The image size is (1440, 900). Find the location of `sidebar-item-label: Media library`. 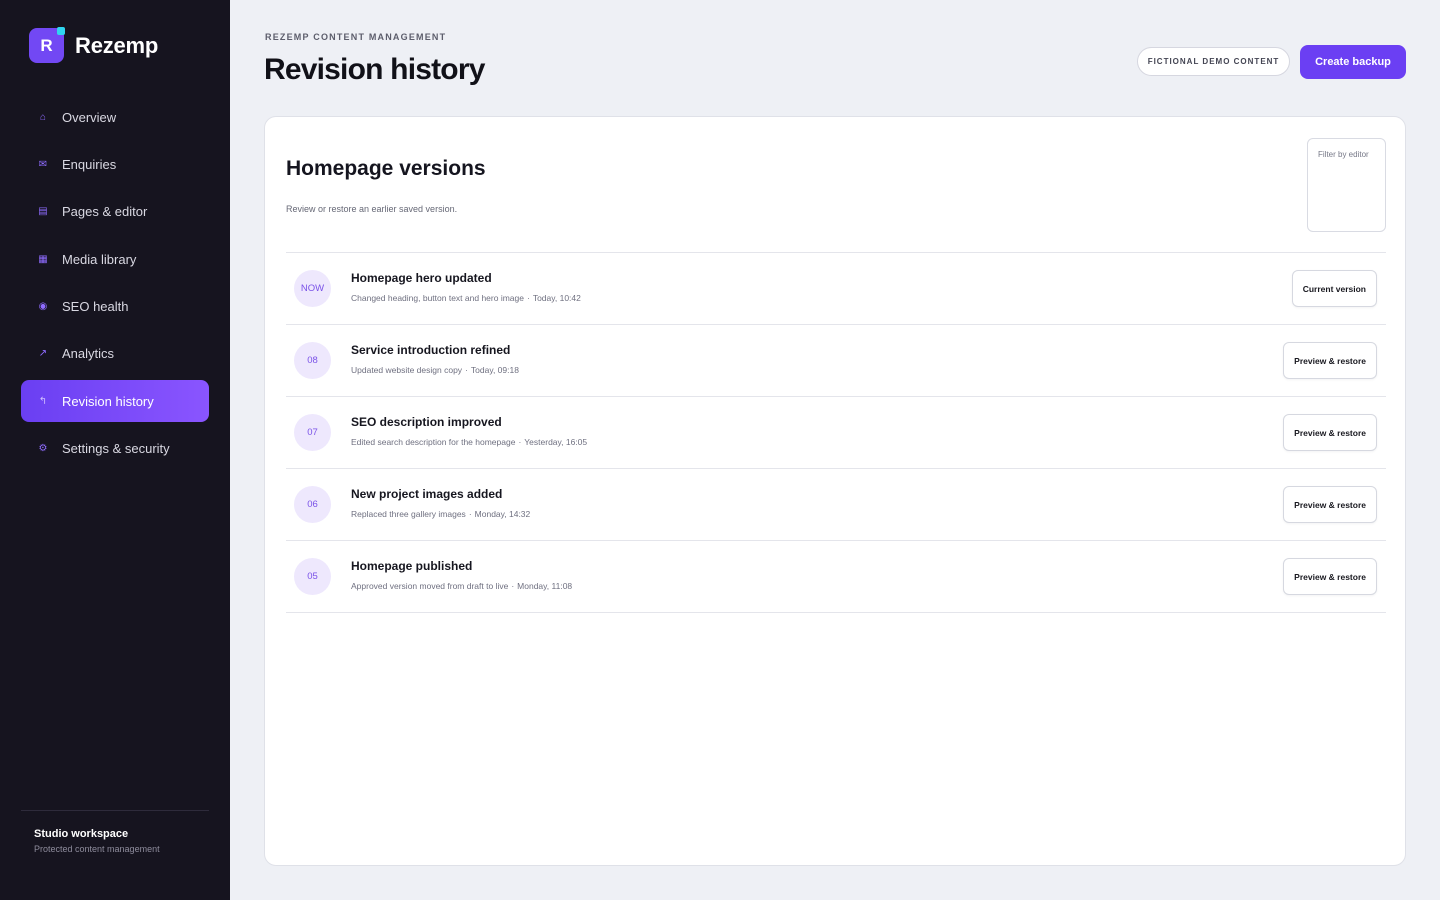

sidebar-item-label: Media library is located at coordinates (99, 259).